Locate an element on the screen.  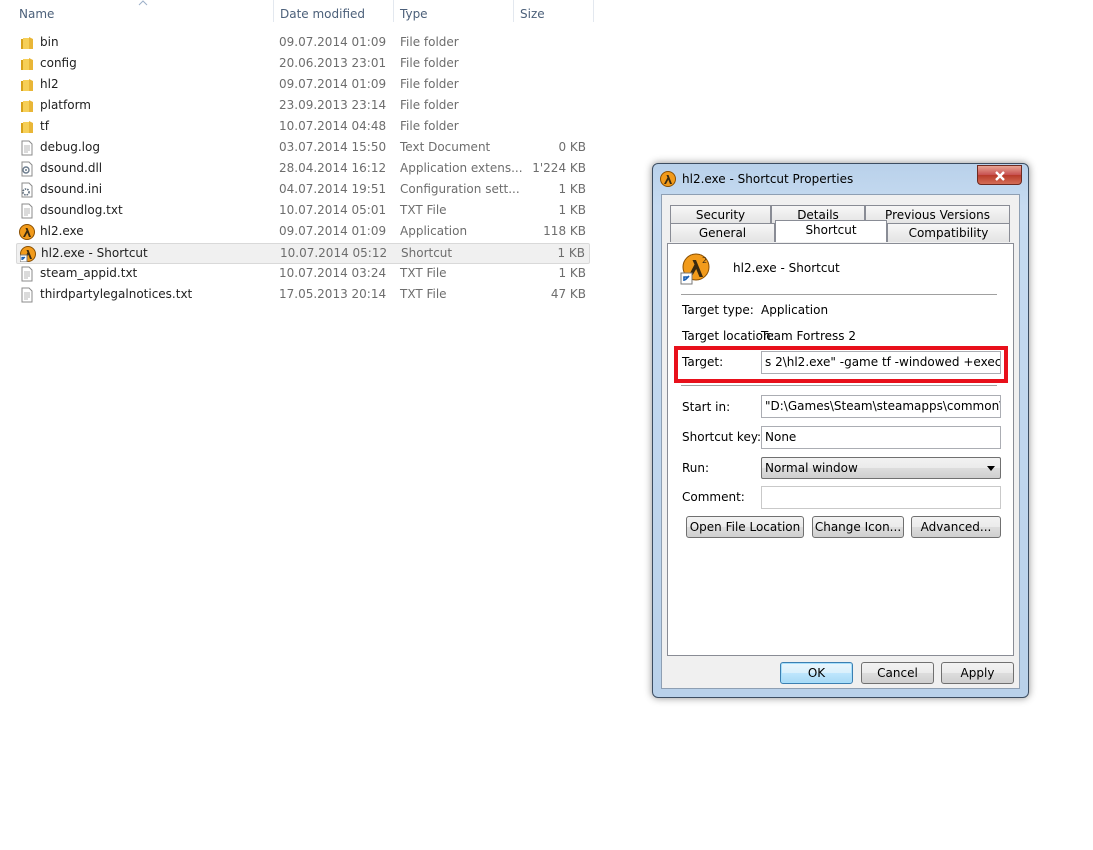
file-date-modified: 20.06.2013 23:01 is located at coordinates (333, 63).